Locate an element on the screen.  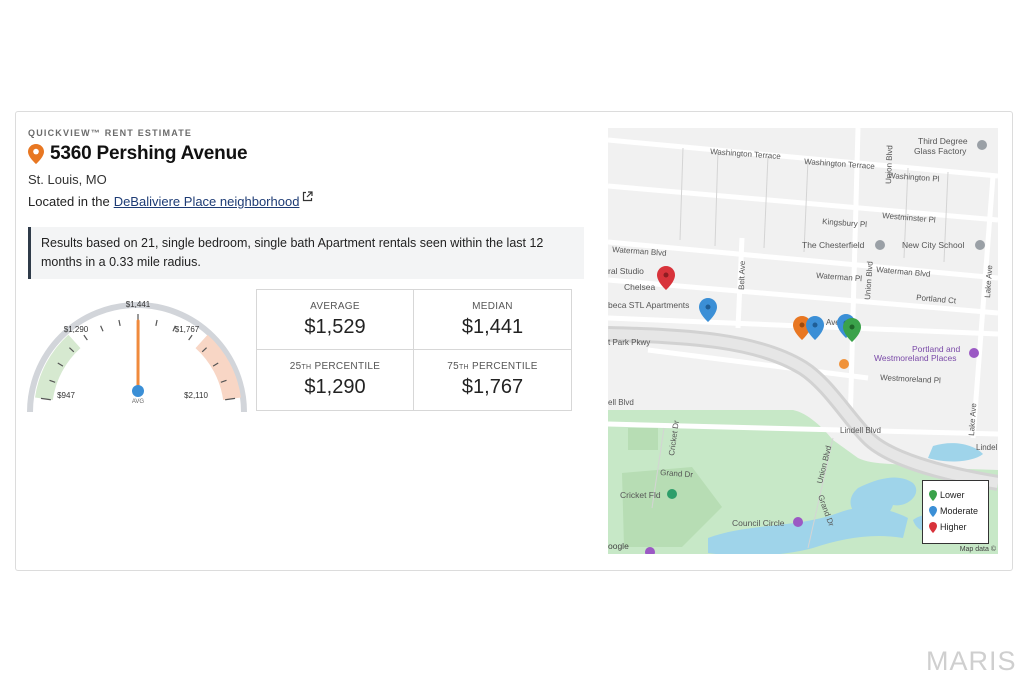
stat-label: MEDIAN is located at coordinates (492, 306).